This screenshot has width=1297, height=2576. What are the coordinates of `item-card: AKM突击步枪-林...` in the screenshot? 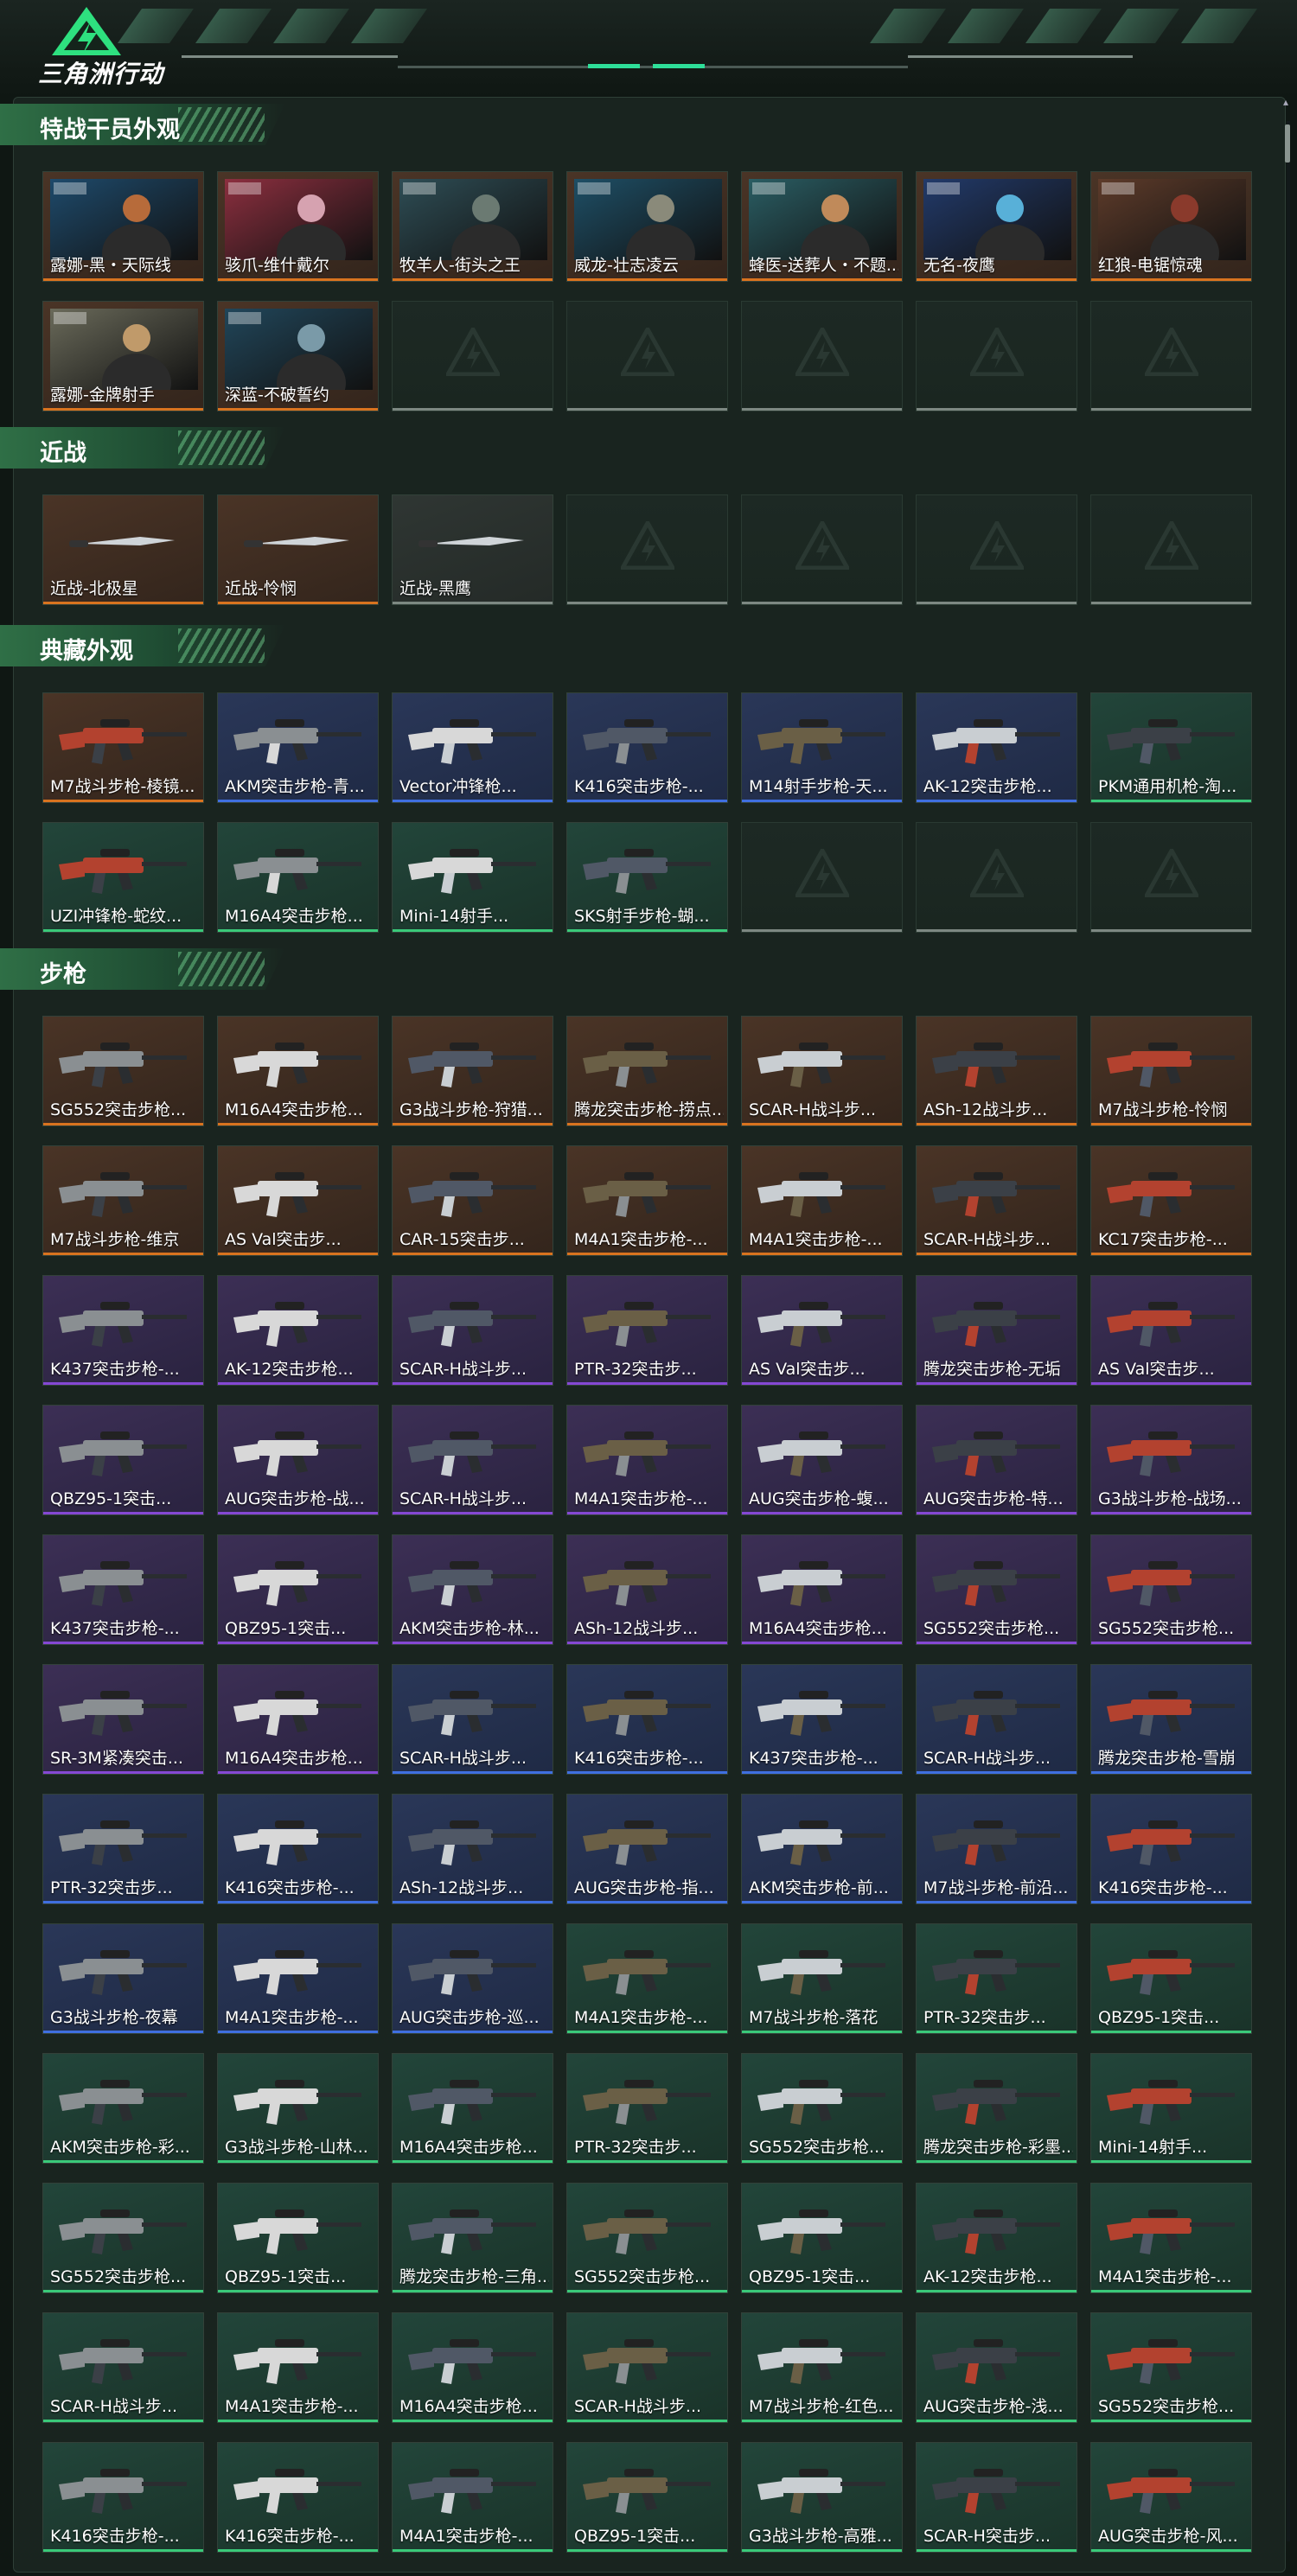 It's located at (473, 1589).